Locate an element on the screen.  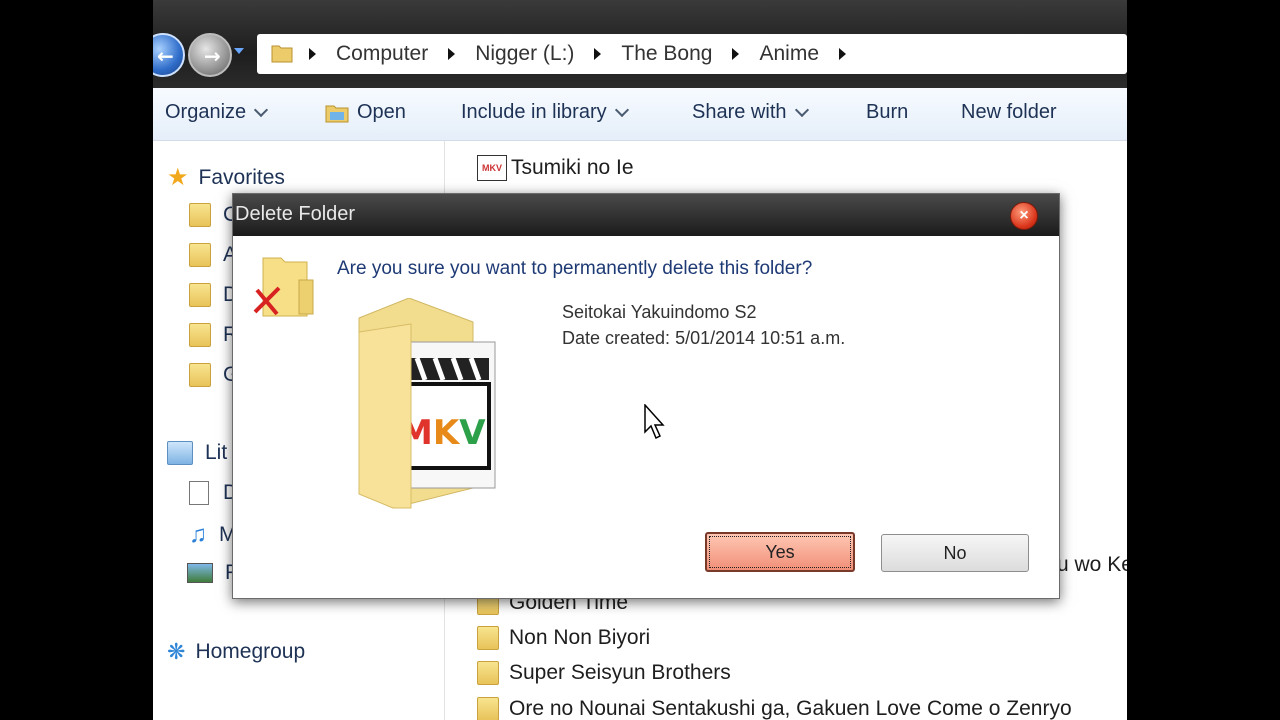
window-titlebar: ← → Computer Nigger (L:) The Bong Anime is located at coordinates (640, 44).